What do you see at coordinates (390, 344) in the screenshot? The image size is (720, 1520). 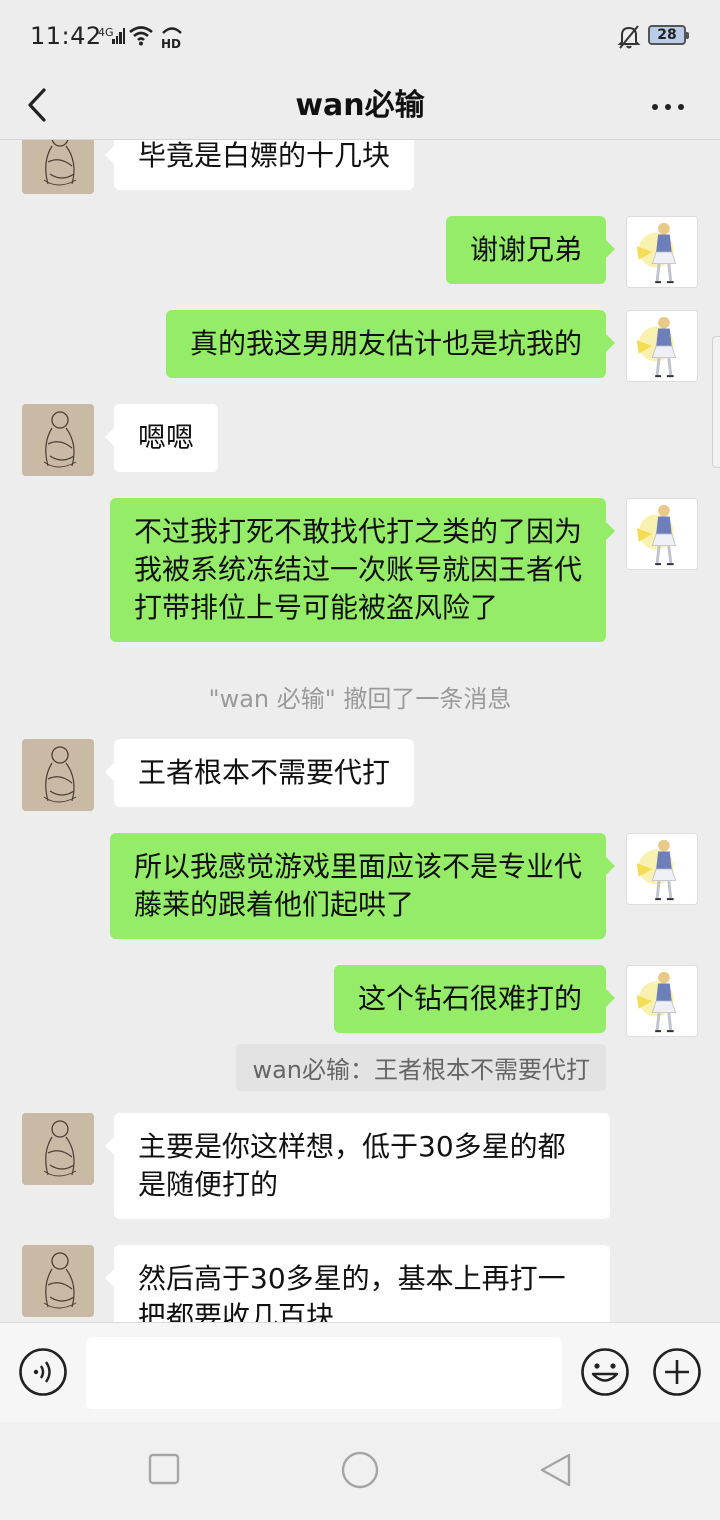 I see `outgoing-message: 真的我这男朋友估计也是坑我的` at bounding box center [390, 344].